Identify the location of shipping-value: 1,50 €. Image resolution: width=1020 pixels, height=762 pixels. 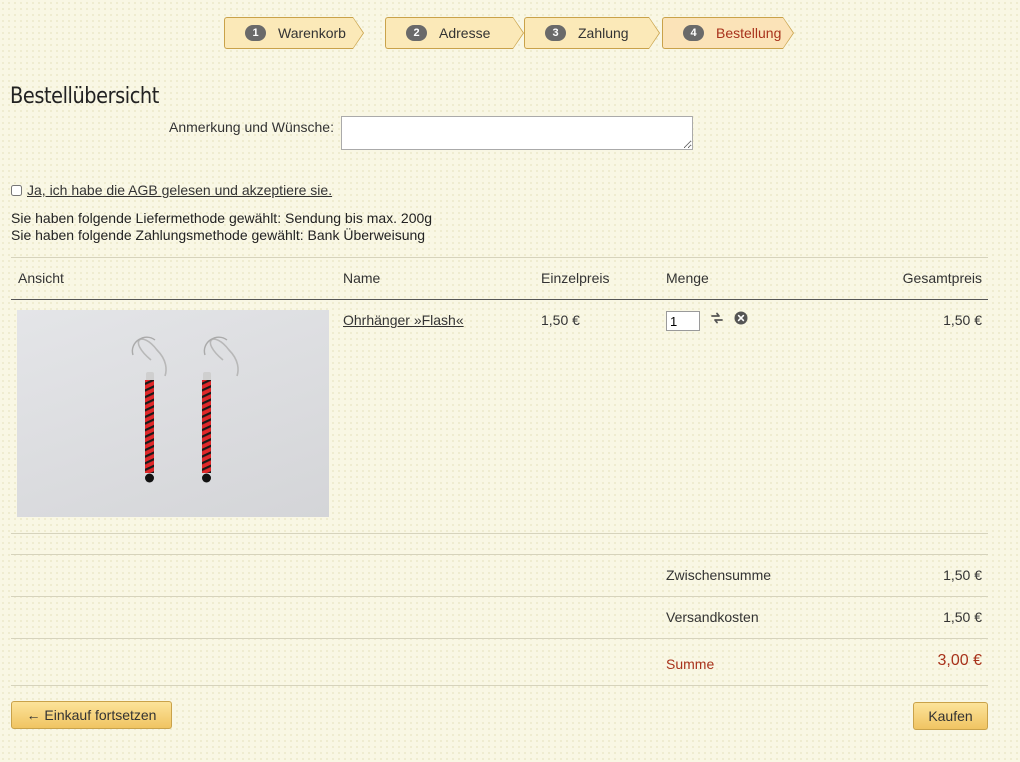
(962, 617).